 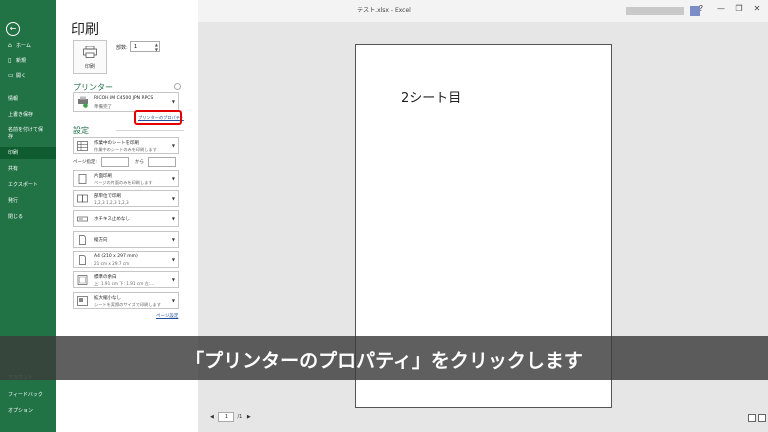 I want to click on print-button: 印刷, so click(x=90, y=57).